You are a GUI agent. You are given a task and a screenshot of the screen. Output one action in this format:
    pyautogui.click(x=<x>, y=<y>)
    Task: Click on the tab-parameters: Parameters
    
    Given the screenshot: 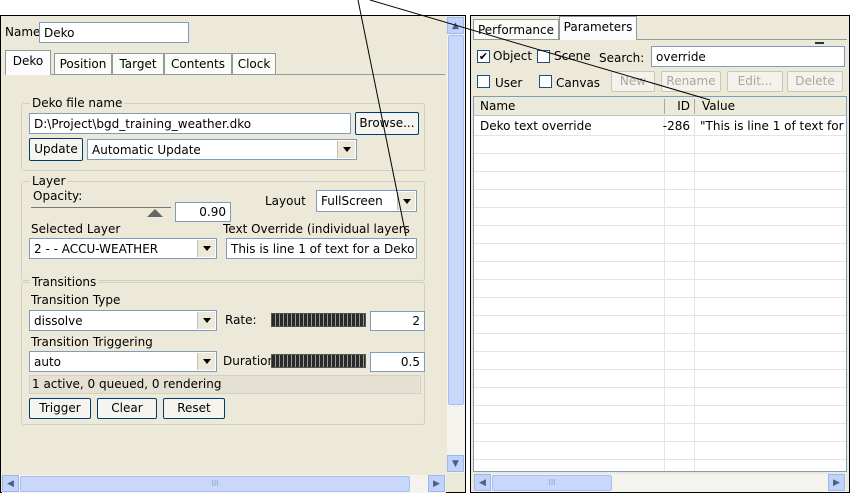 What is the action you would take?
    pyautogui.click(x=598, y=28)
    